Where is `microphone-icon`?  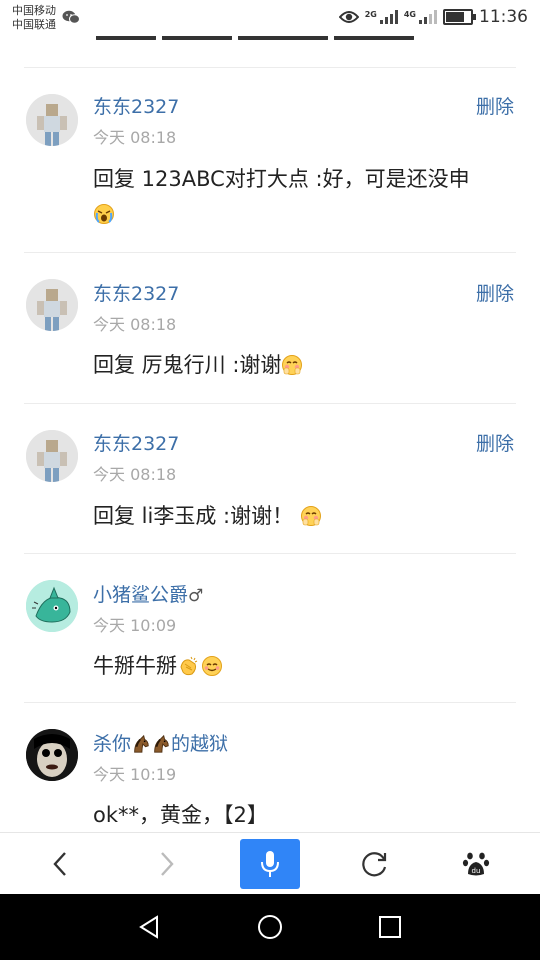
microphone-icon is located at coordinates (270, 864).